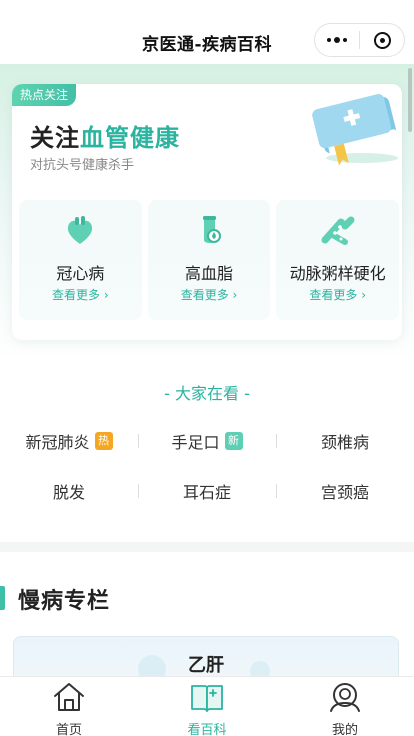  I want to click on bottom-tab-bar: 首页 看百科 我的, so click(207, 706).